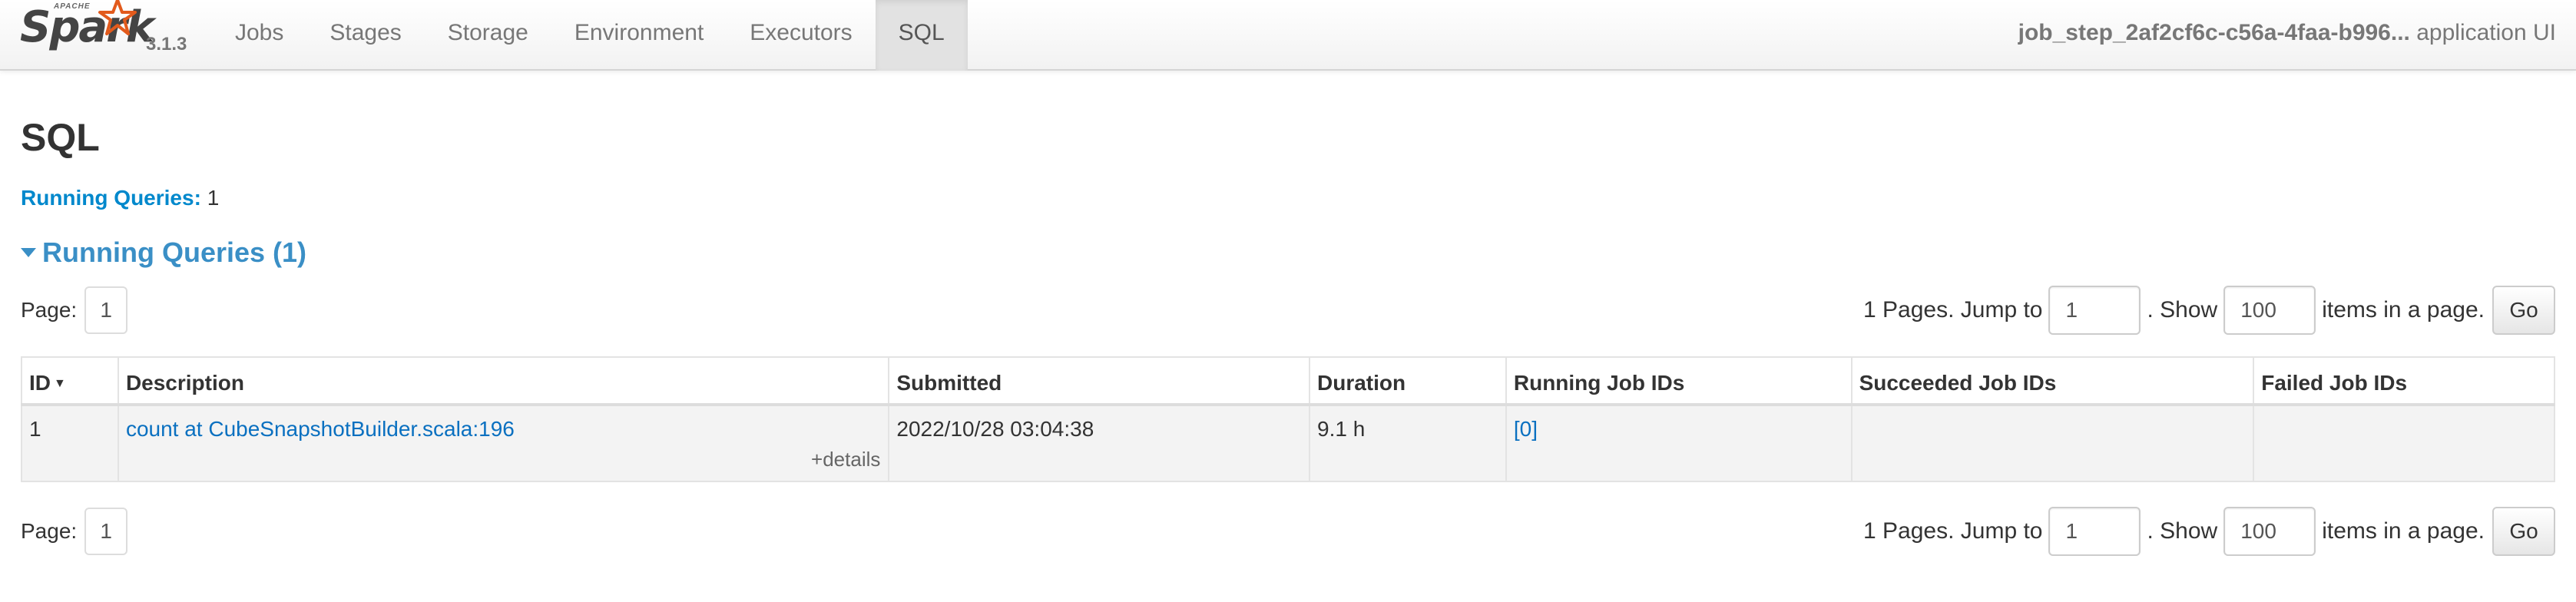 Image resolution: width=2576 pixels, height=602 pixels. I want to click on cell-duration: 9.1 h, so click(1408, 443).